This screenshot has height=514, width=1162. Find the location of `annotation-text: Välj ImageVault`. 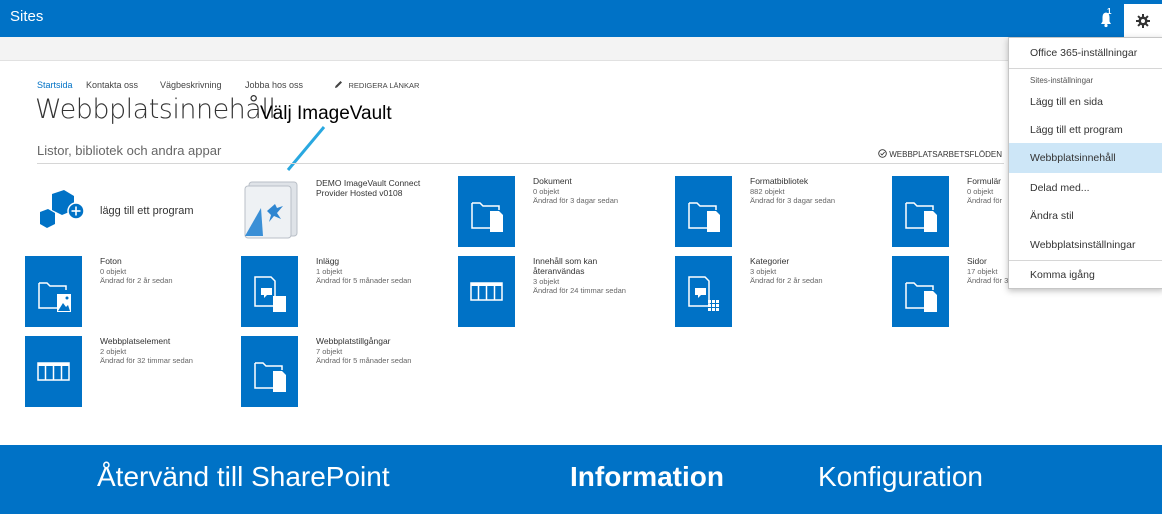

annotation-text: Välj ImageVault is located at coordinates (326, 113).